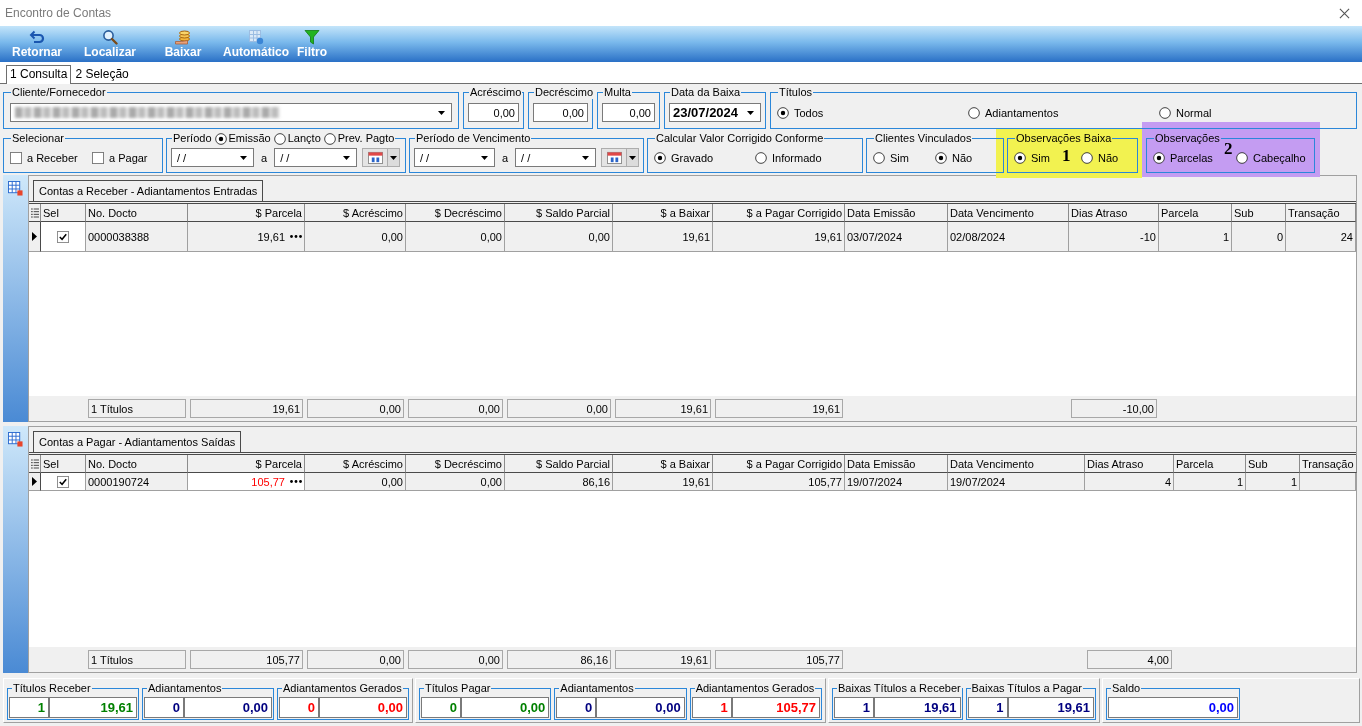 The width and height of the screenshot is (1362, 726). What do you see at coordinates (1228, 148) in the screenshot?
I see `annotation-number: 2` at bounding box center [1228, 148].